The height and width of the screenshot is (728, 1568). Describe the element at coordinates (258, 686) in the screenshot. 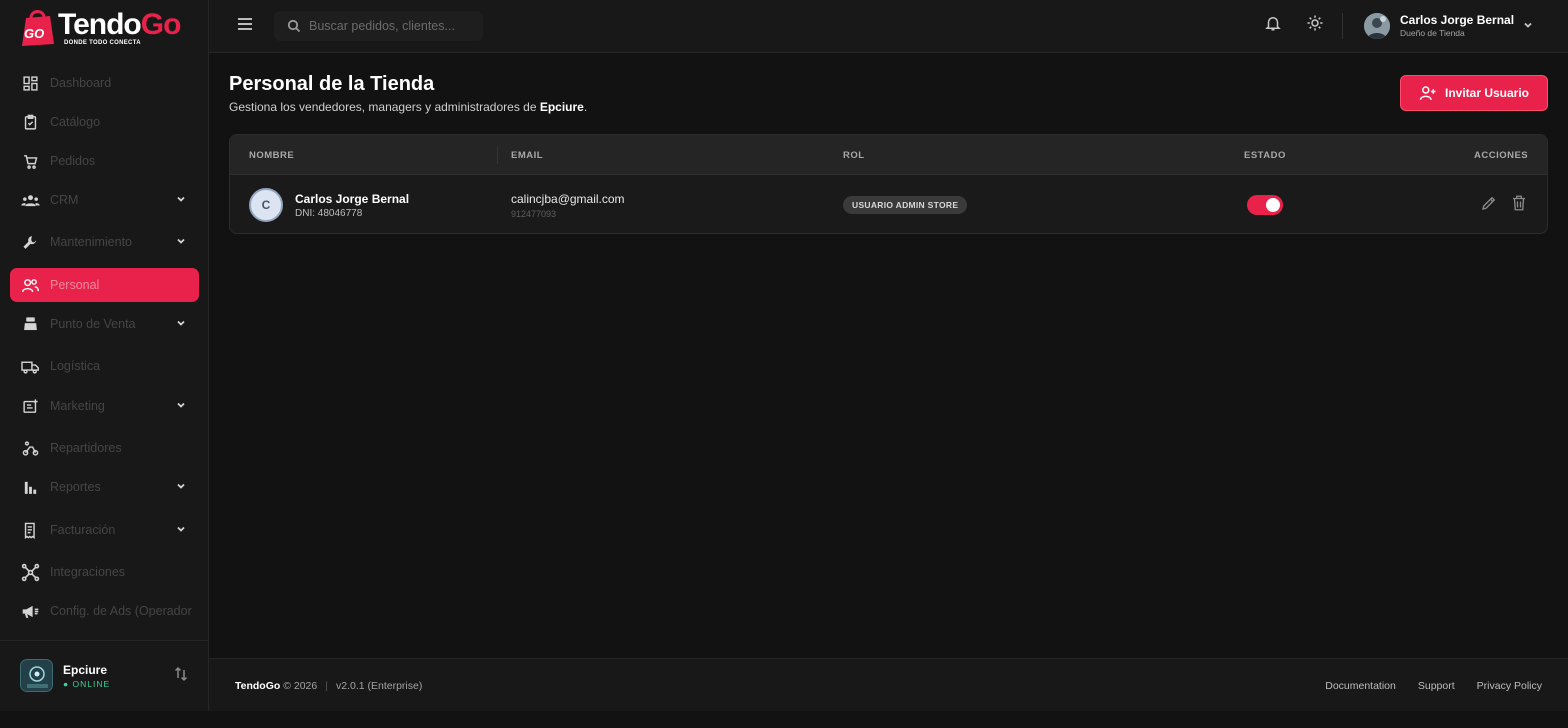

I see `footer-brand: TendoGo` at that location.